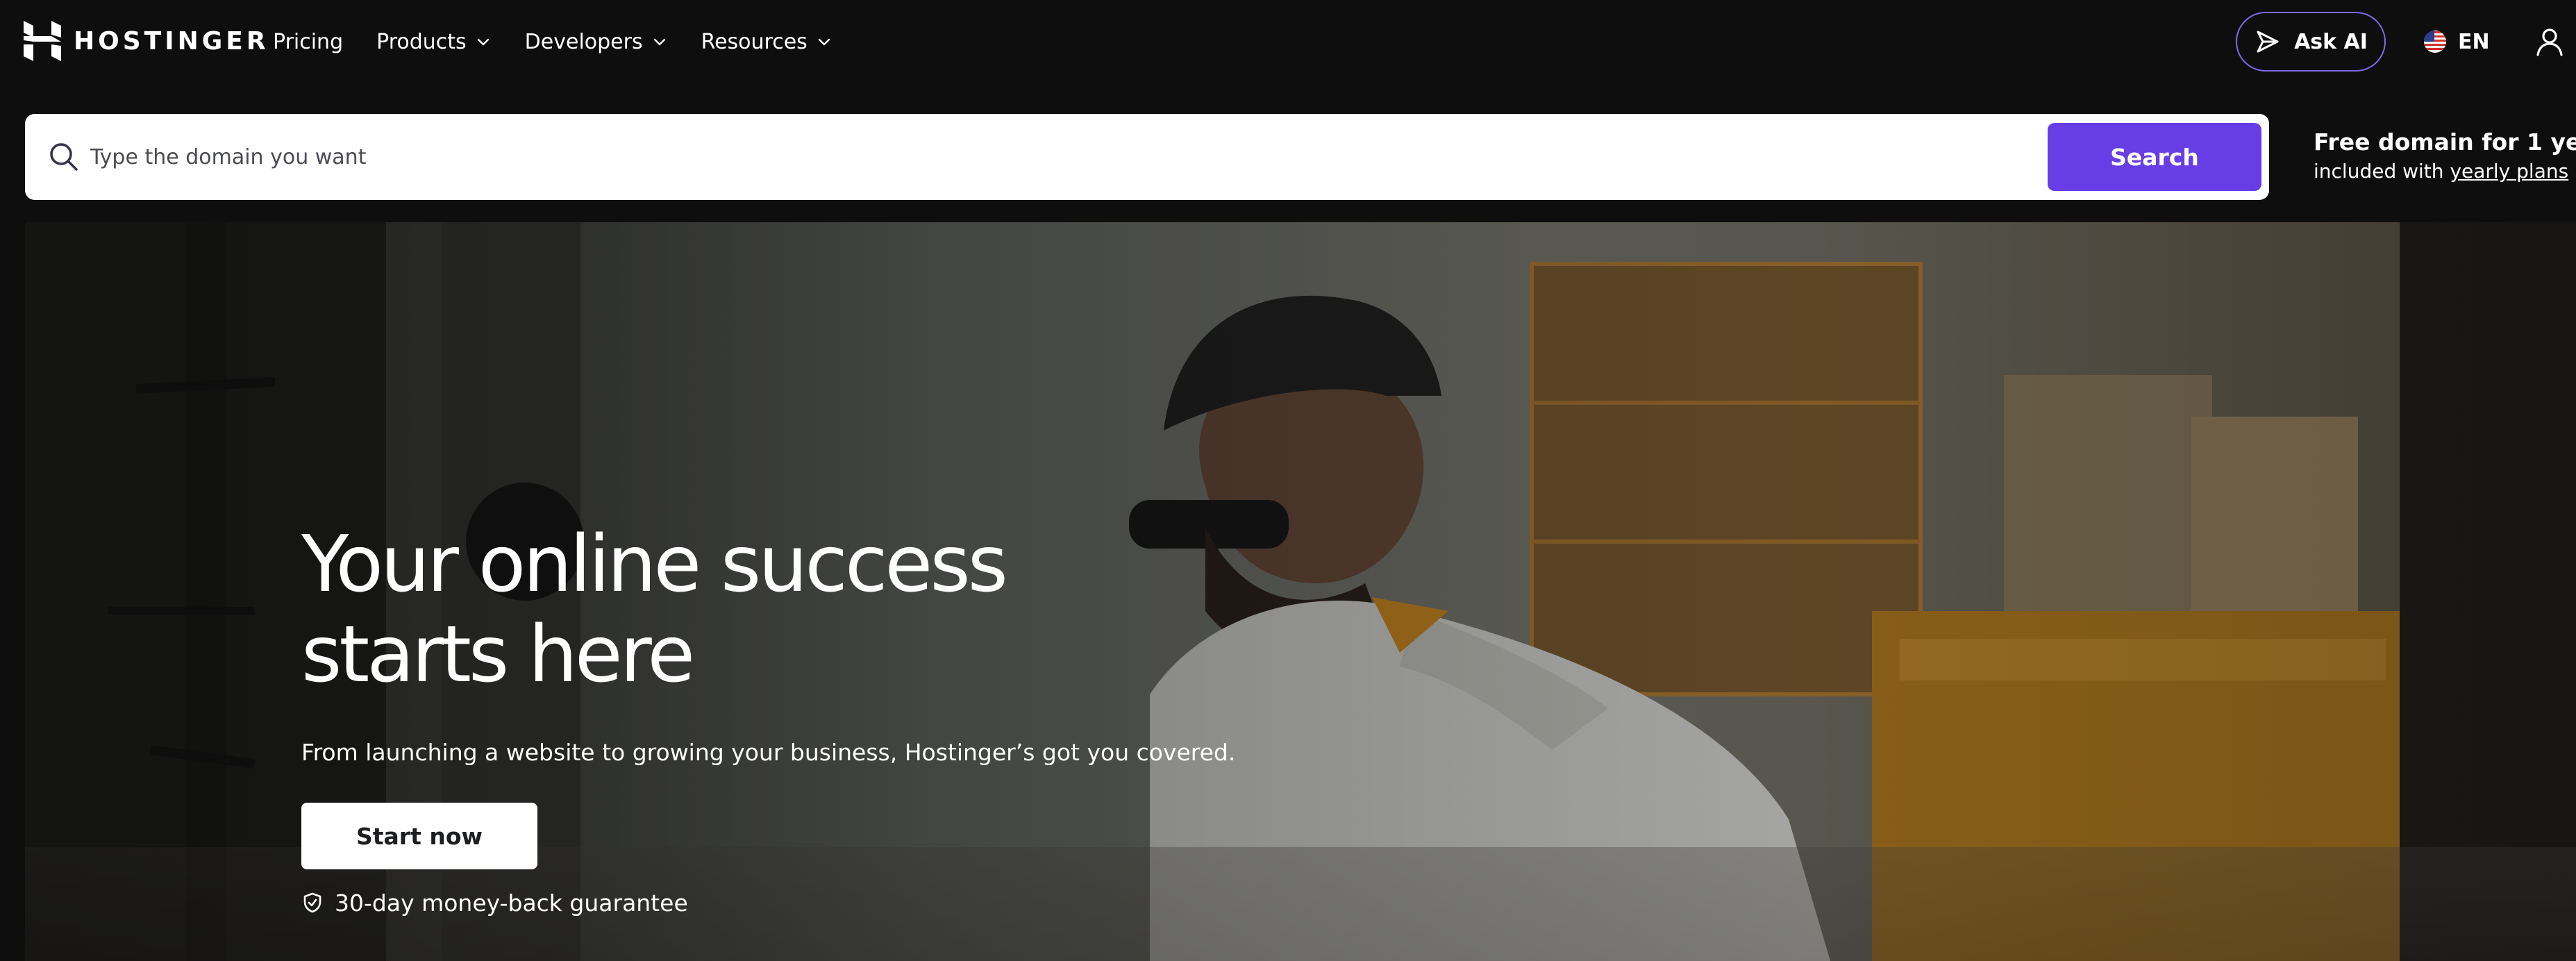  What do you see at coordinates (754, 41) in the screenshot?
I see `nav-item-label: Resources` at bounding box center [754, 41].